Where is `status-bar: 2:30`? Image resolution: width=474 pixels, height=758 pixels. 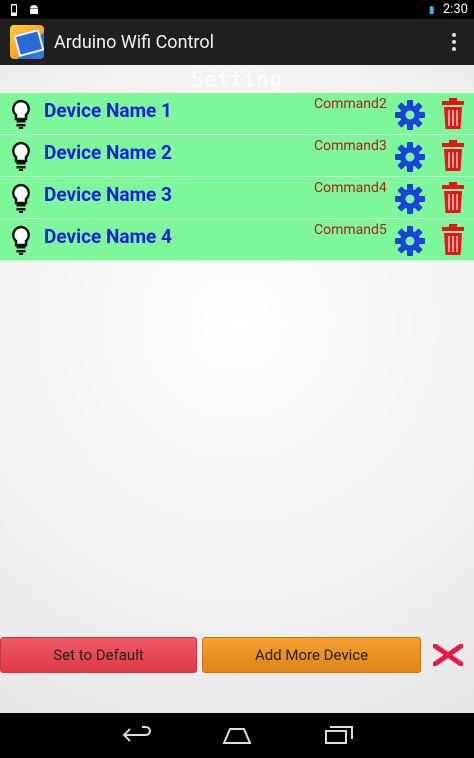 status-bar: 2:30 is located at coordinates (237, 9).